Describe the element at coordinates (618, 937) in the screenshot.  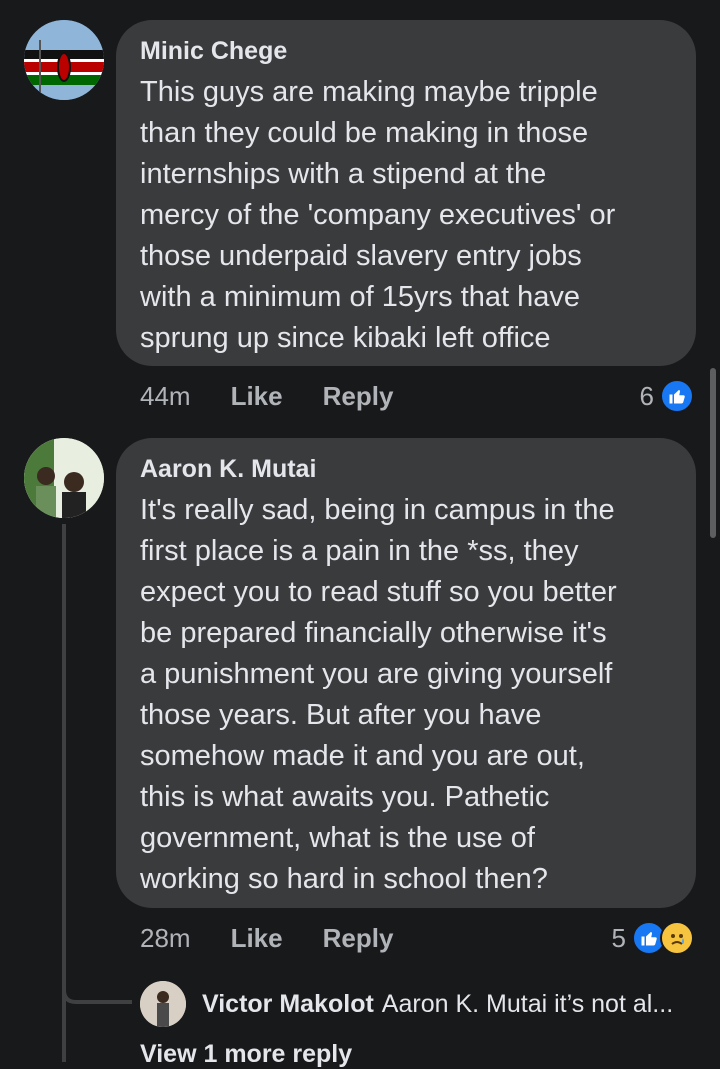
I see `reaction-count: 5` at that location.